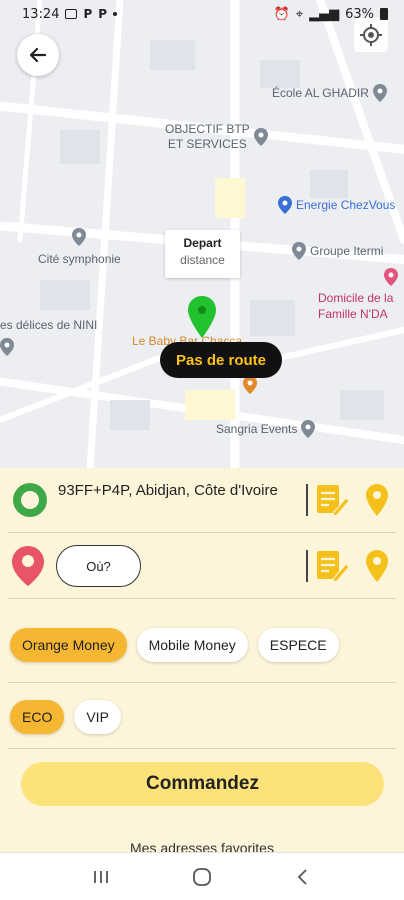  I want to click on no-route-label: Pas de route, so click(221, 360).